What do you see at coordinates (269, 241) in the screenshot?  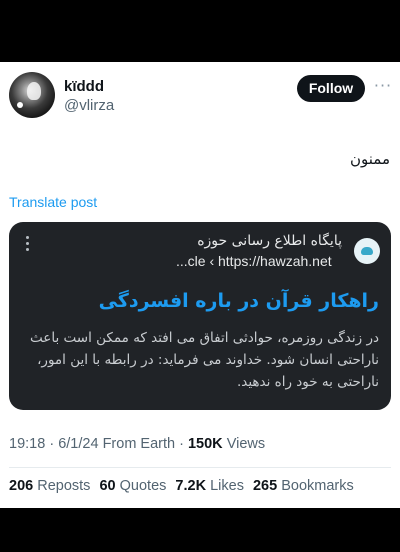 I see `link-source-name: پایگاه اطلاع رسانی حوزه` at bounding box center [269, 241].